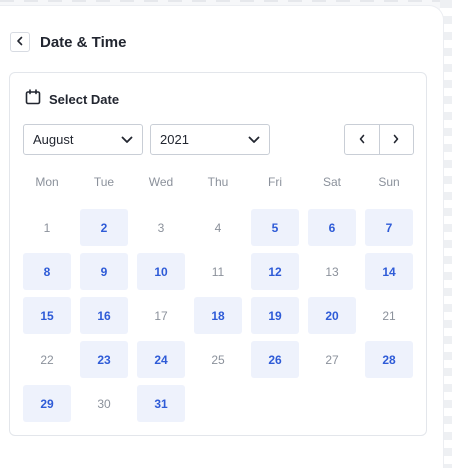  Describe the element at coordinates (161, 315) in the screenshot. I see `calendar-day-unavailable: 17` at that location.